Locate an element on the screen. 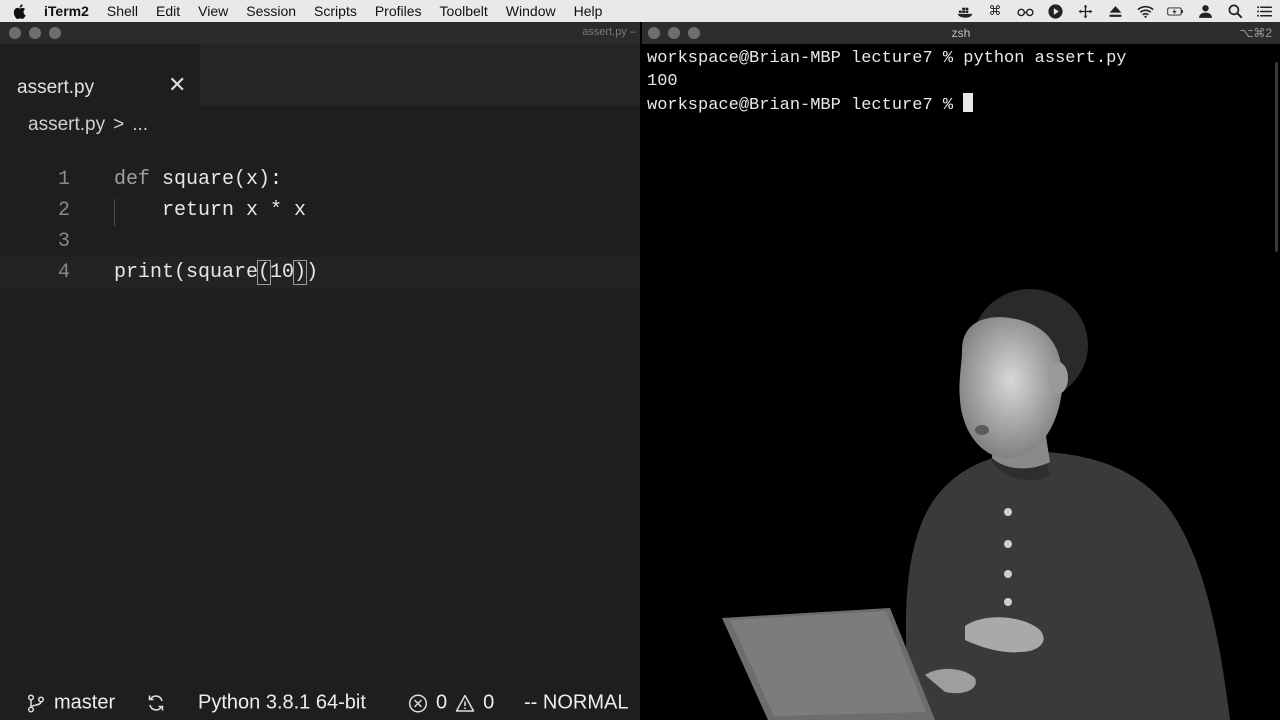  terminal-cursor is located at coordinates (968, 102).